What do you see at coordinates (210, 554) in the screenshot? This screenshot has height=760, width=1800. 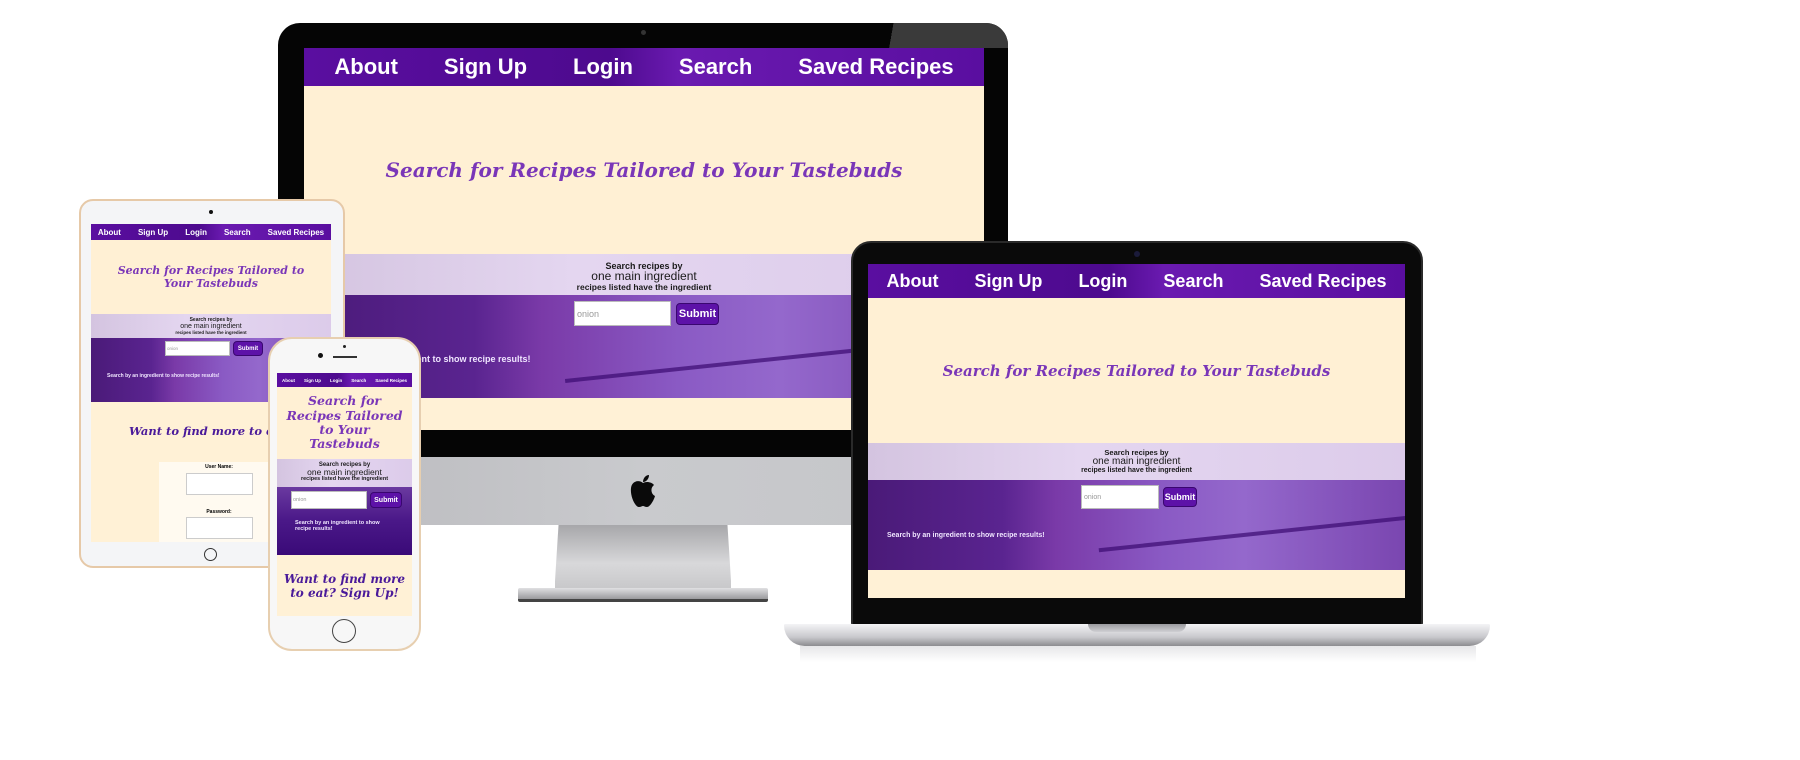 I see `tablet-home-button` at bounding box center [210, 554].